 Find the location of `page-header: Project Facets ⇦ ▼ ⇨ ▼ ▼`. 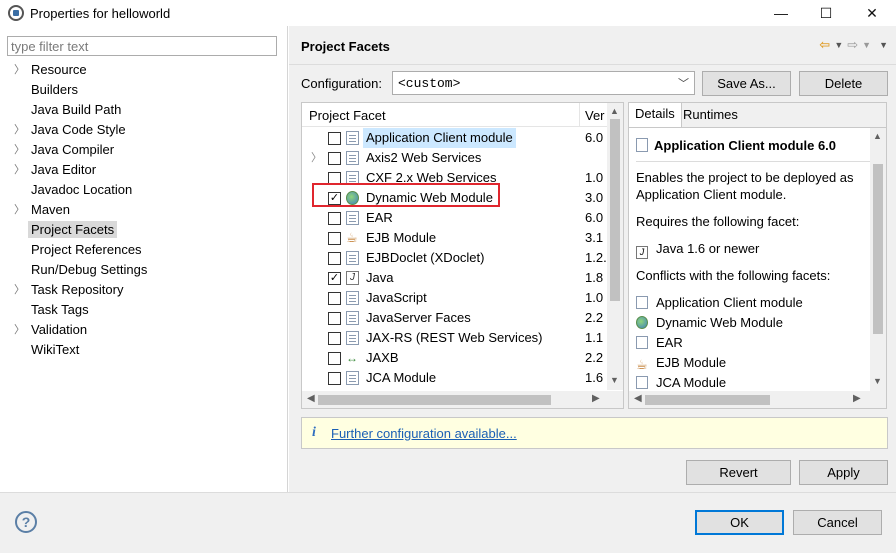

page-header: Project Facets ⇦ ▼ ⇨ ▼ ▼ is located at coordinates (592, 45).